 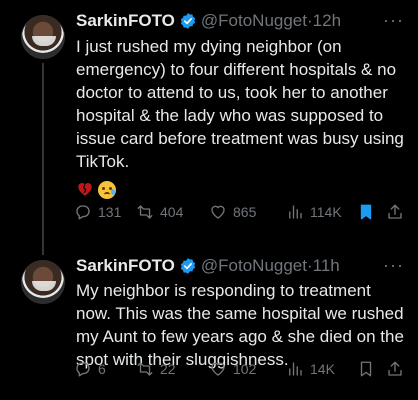 I want to click on sad-tear-face-icon, so click(x=107, y=190).